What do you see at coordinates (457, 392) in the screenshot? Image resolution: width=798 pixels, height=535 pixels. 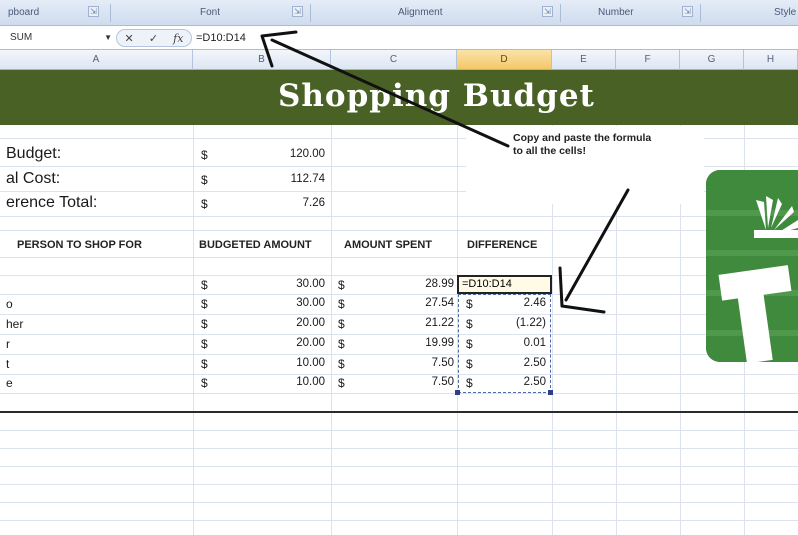 I see `range-handle` at bounding box center [457, 392].